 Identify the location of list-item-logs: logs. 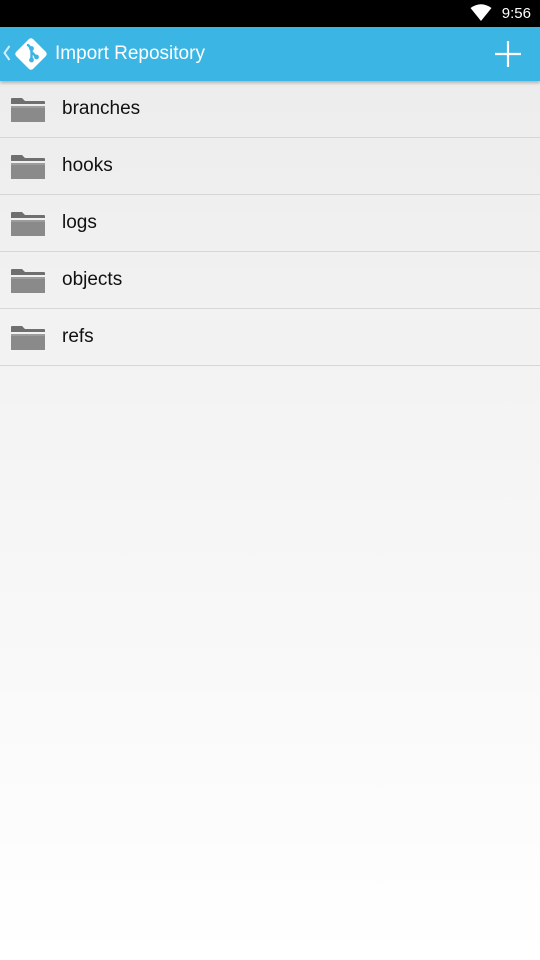
(270, 223).